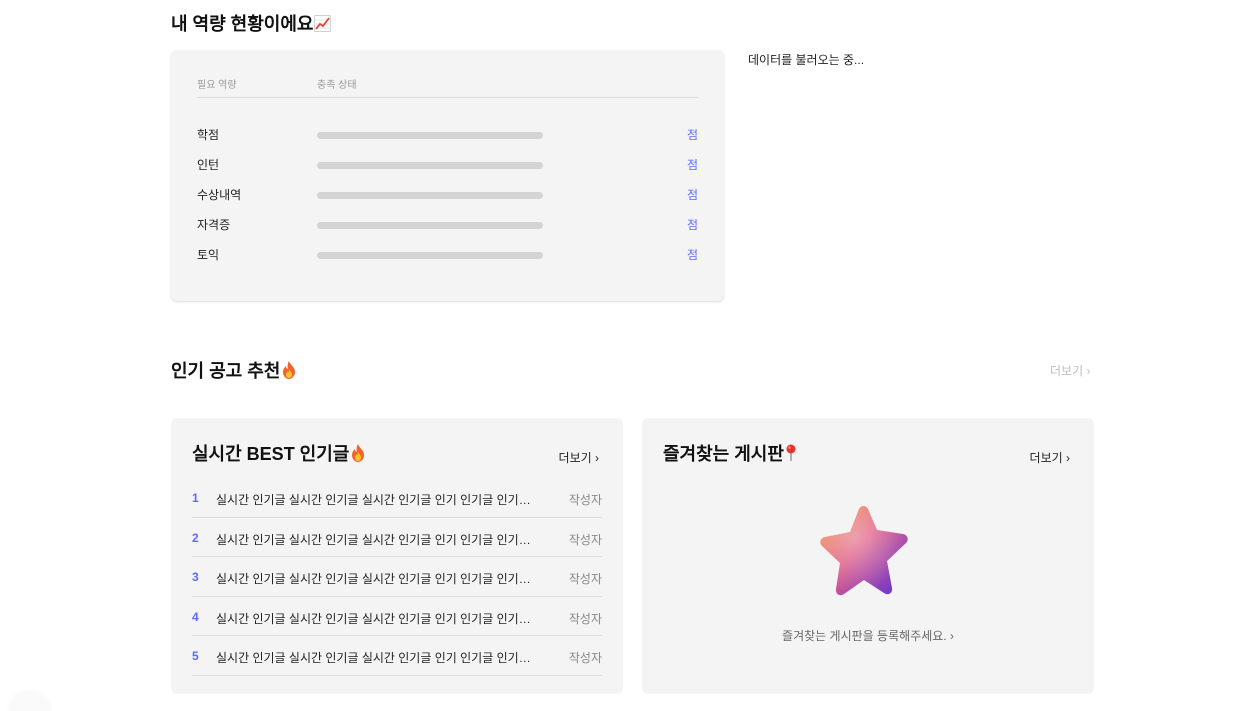  What do you see at coordinates (195, 498) in the screenshot?
I see `post-rank: 1` at bounding box center [195, 498].